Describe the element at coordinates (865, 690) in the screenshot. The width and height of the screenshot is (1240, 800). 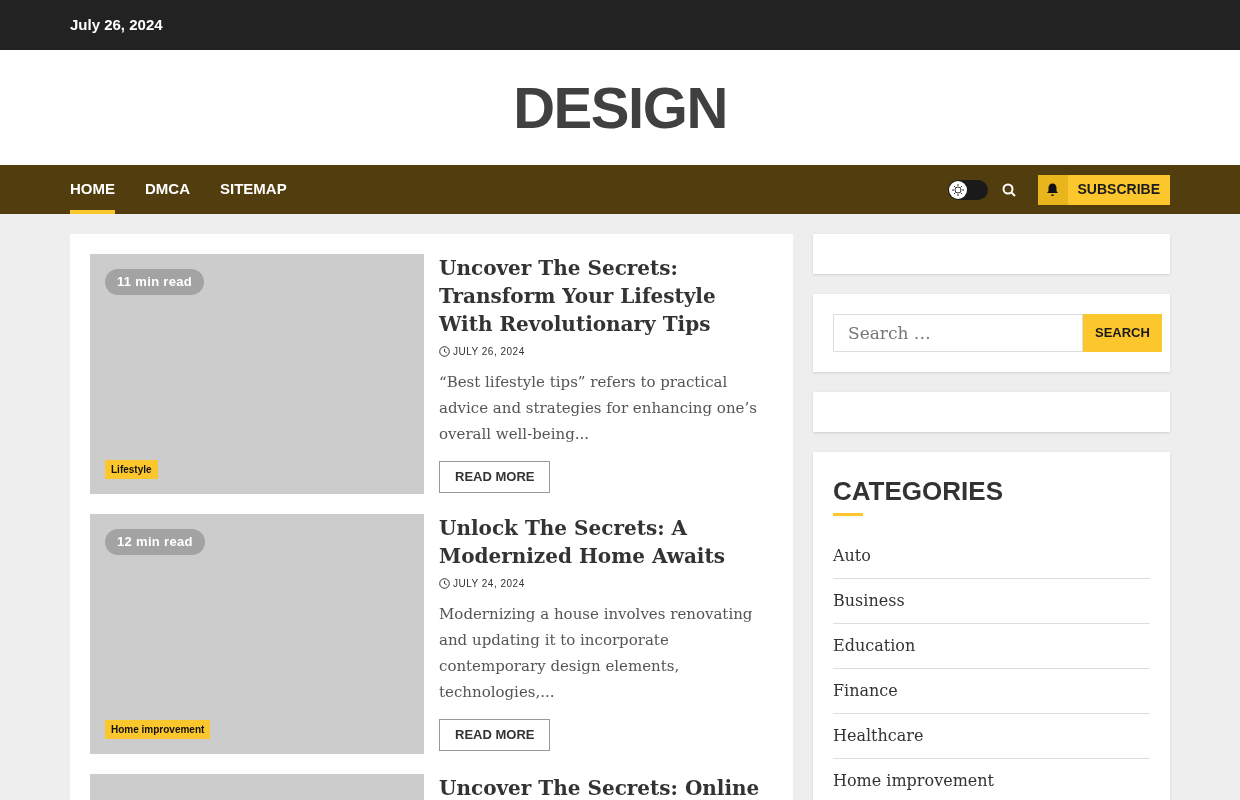
I see `category-link: Finance` at that location.